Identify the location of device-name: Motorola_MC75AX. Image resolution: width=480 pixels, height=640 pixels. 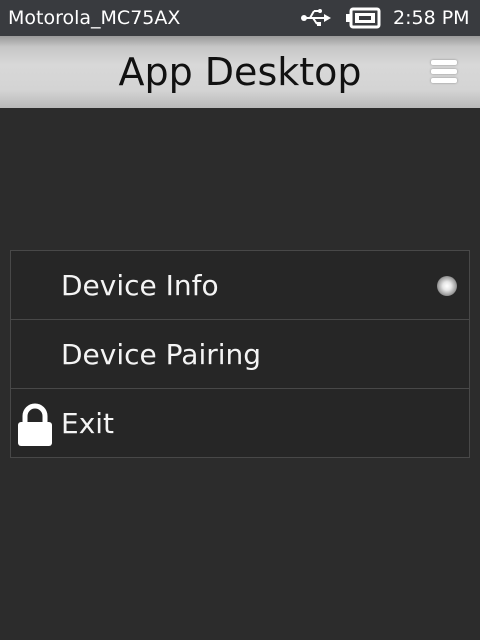
(94, 18).